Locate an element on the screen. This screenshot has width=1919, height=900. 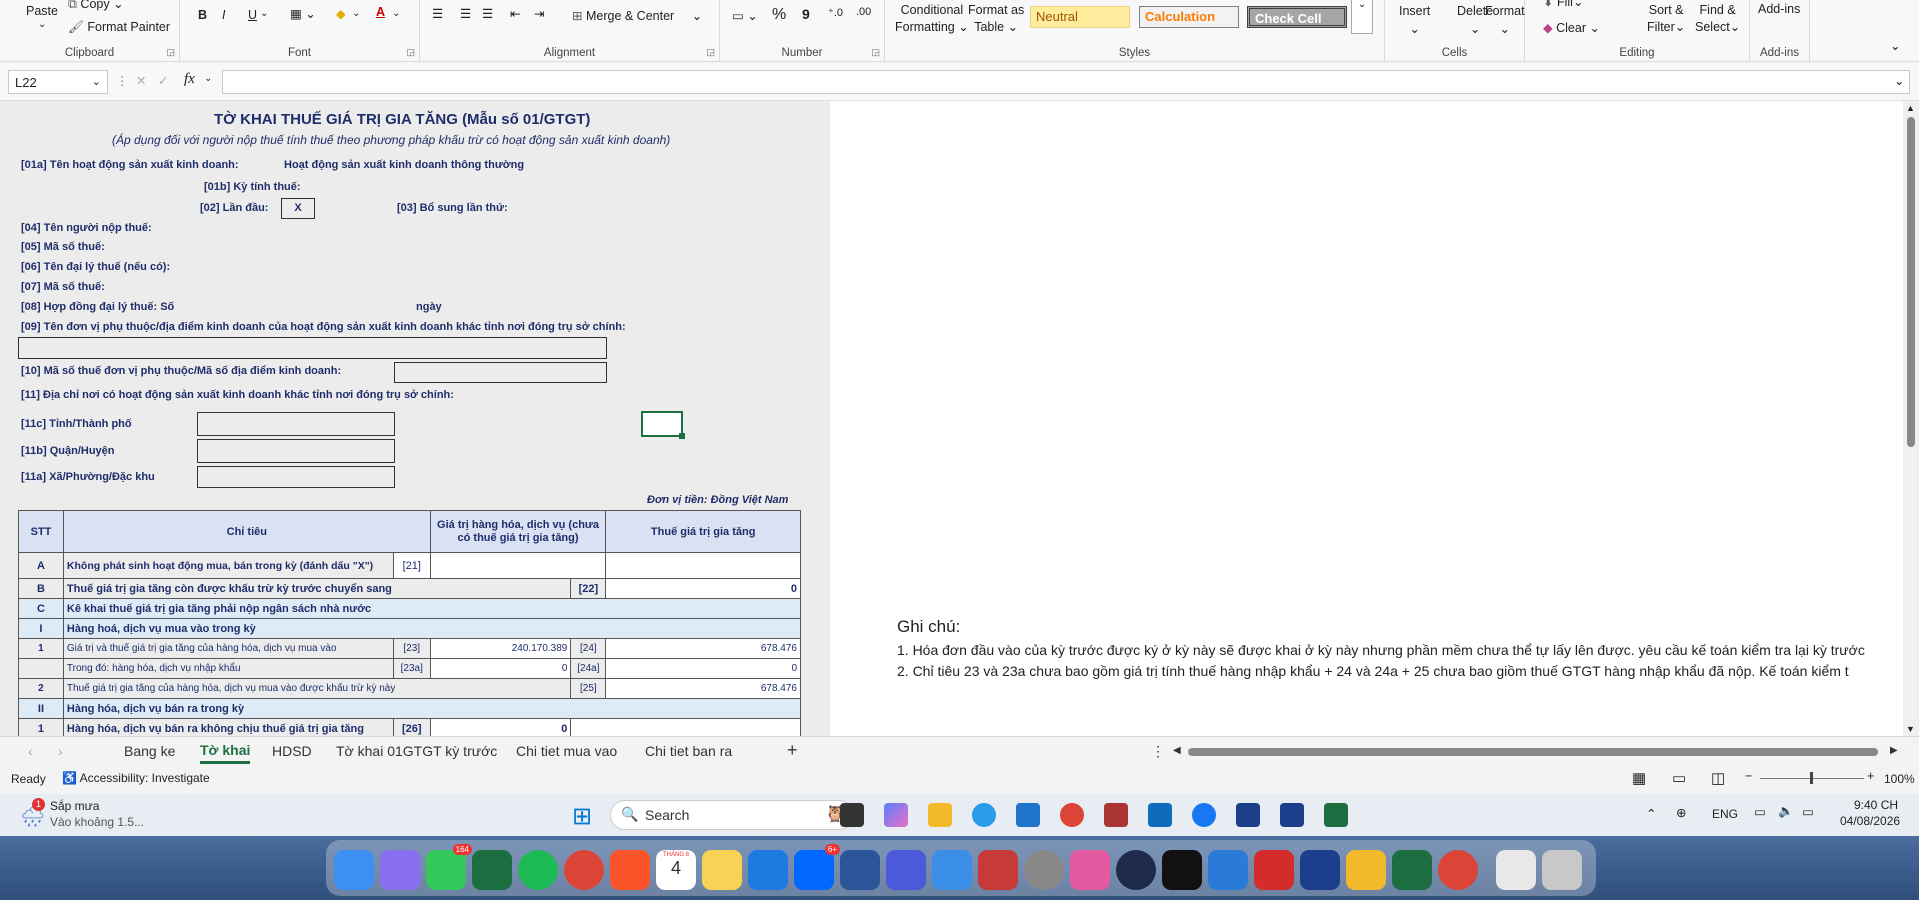
name-box: L22 ⌄ is located at coordinates (58, 82).